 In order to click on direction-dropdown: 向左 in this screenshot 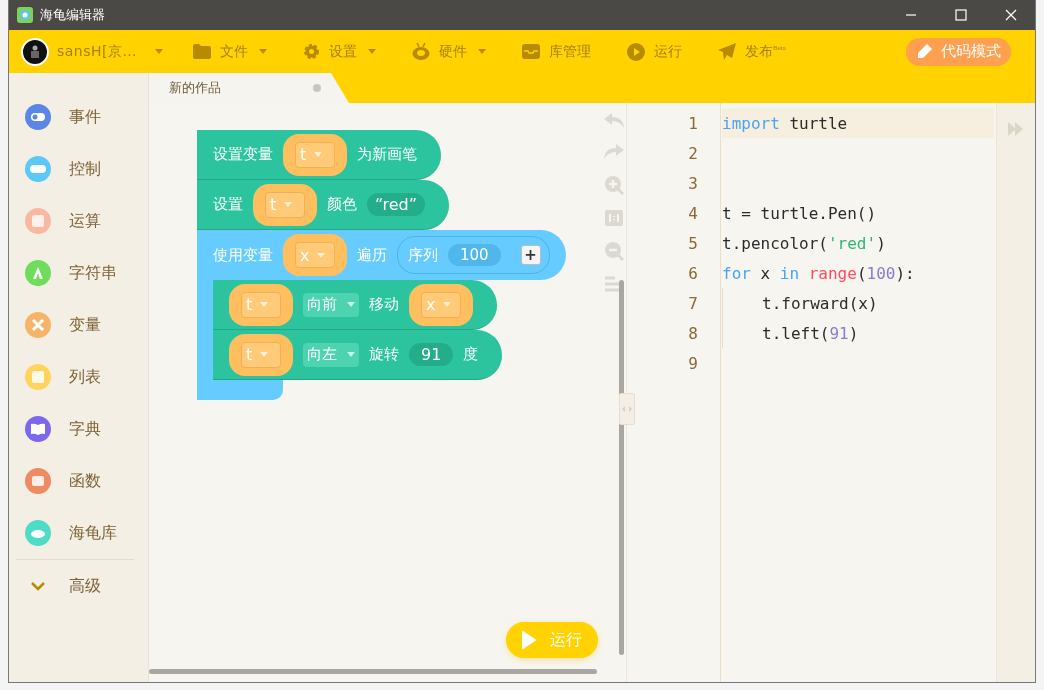, I will do `click(331, 354)`.